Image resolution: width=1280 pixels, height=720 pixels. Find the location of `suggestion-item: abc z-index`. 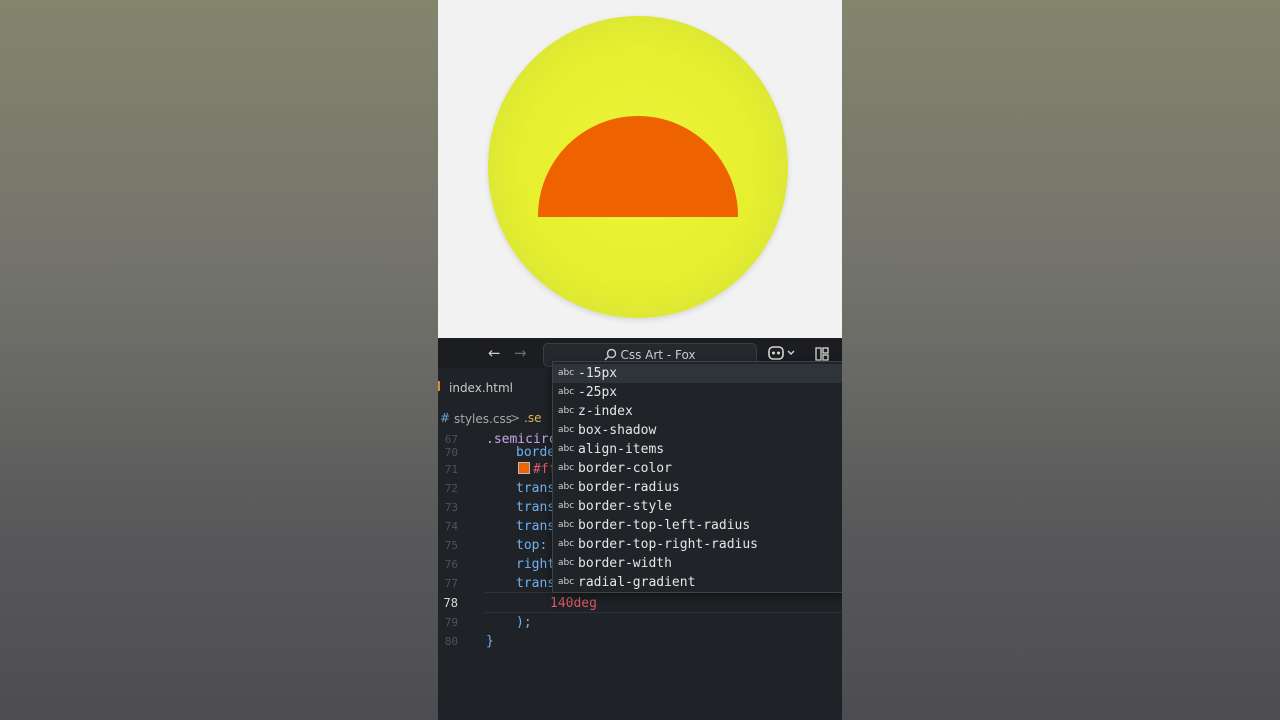

suggestion-item: abc z-index is located at coordinates (697, 411).